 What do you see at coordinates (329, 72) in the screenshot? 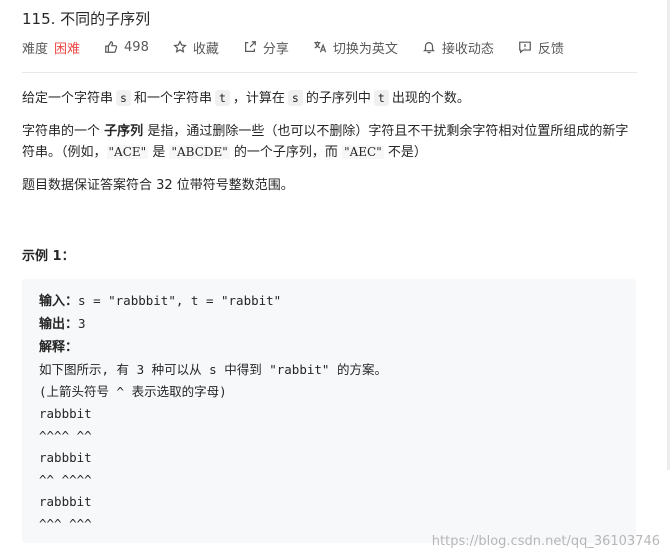
I see `header-divider` at bounding box center [329, 72].